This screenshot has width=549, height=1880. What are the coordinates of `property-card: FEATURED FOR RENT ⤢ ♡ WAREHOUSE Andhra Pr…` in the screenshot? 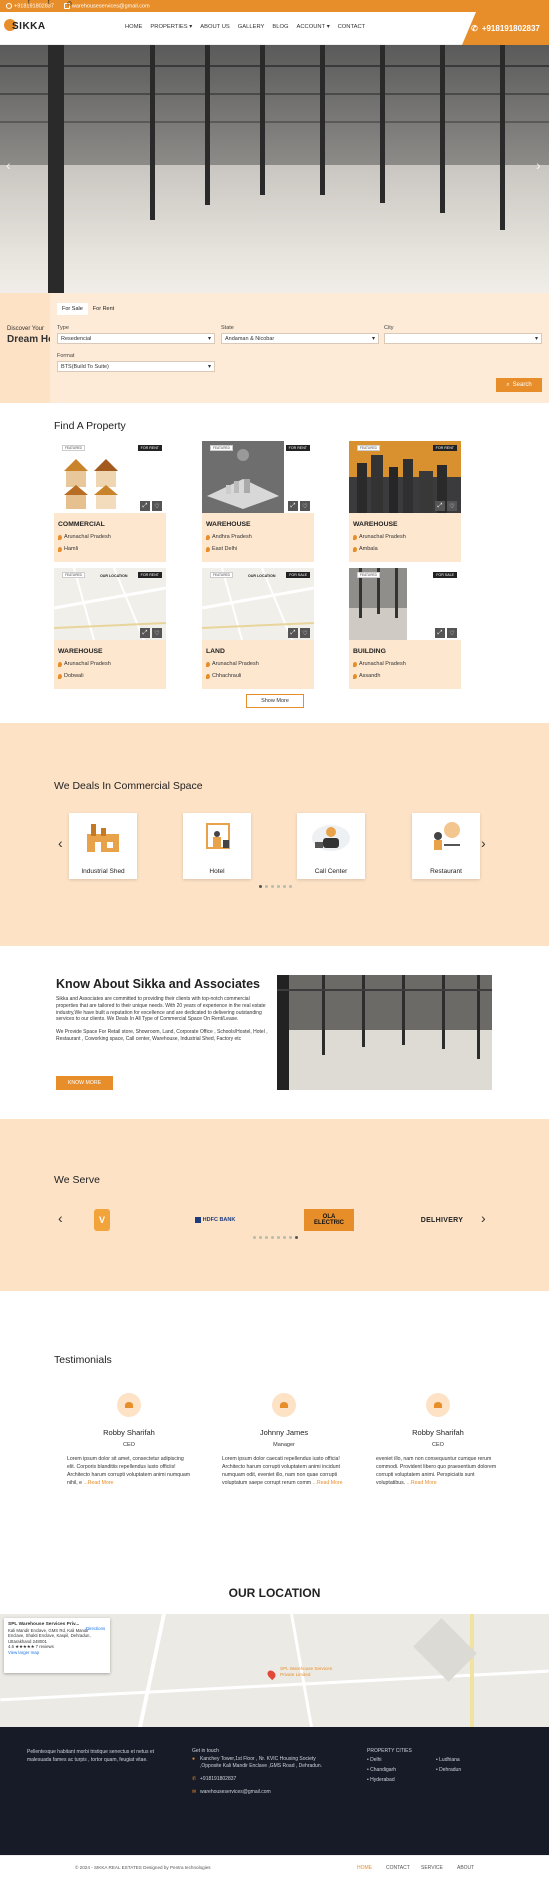 It's located at (258, 501).